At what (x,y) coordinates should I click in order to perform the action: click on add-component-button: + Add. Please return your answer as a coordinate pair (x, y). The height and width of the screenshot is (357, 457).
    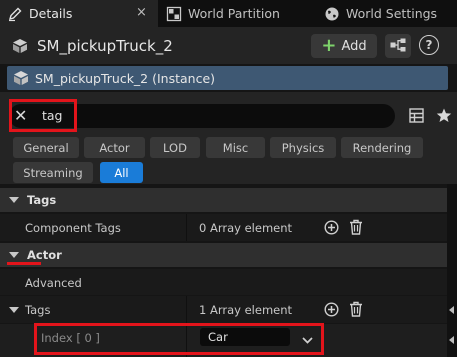
    Looking at the image, I should click on (344, 46).